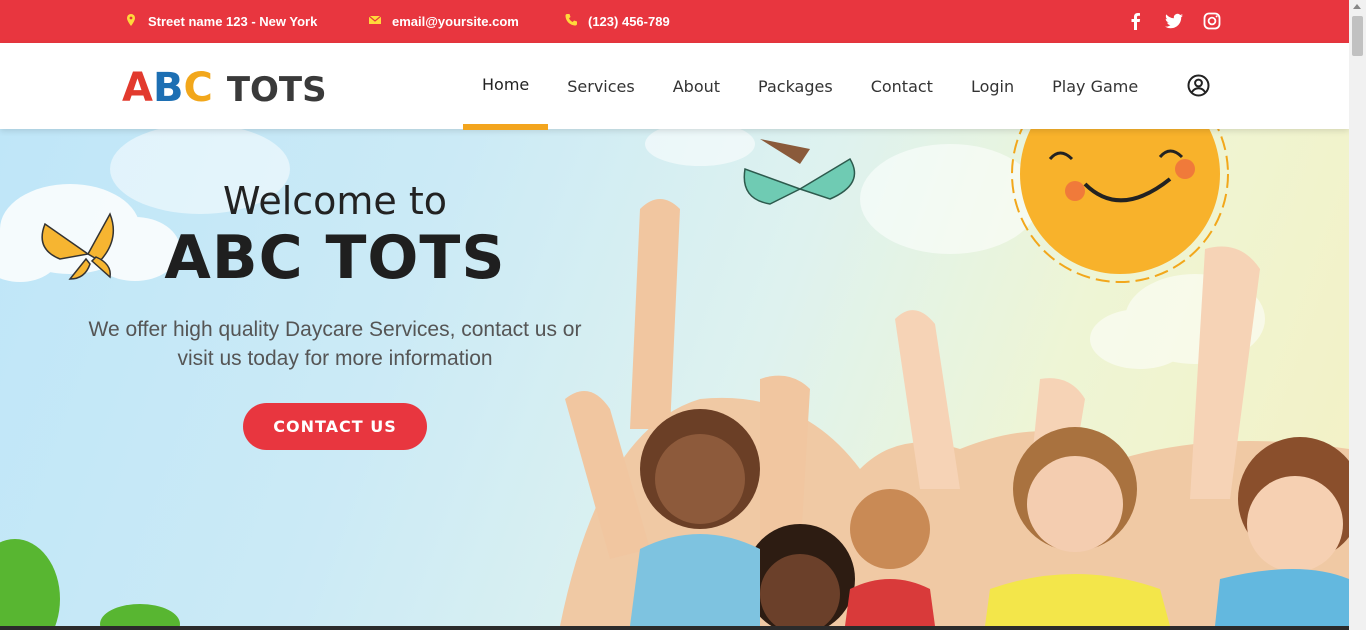 This screenshot has height=630, width=1366. I want to click on nav-login-label: Login, so click(992, 86).